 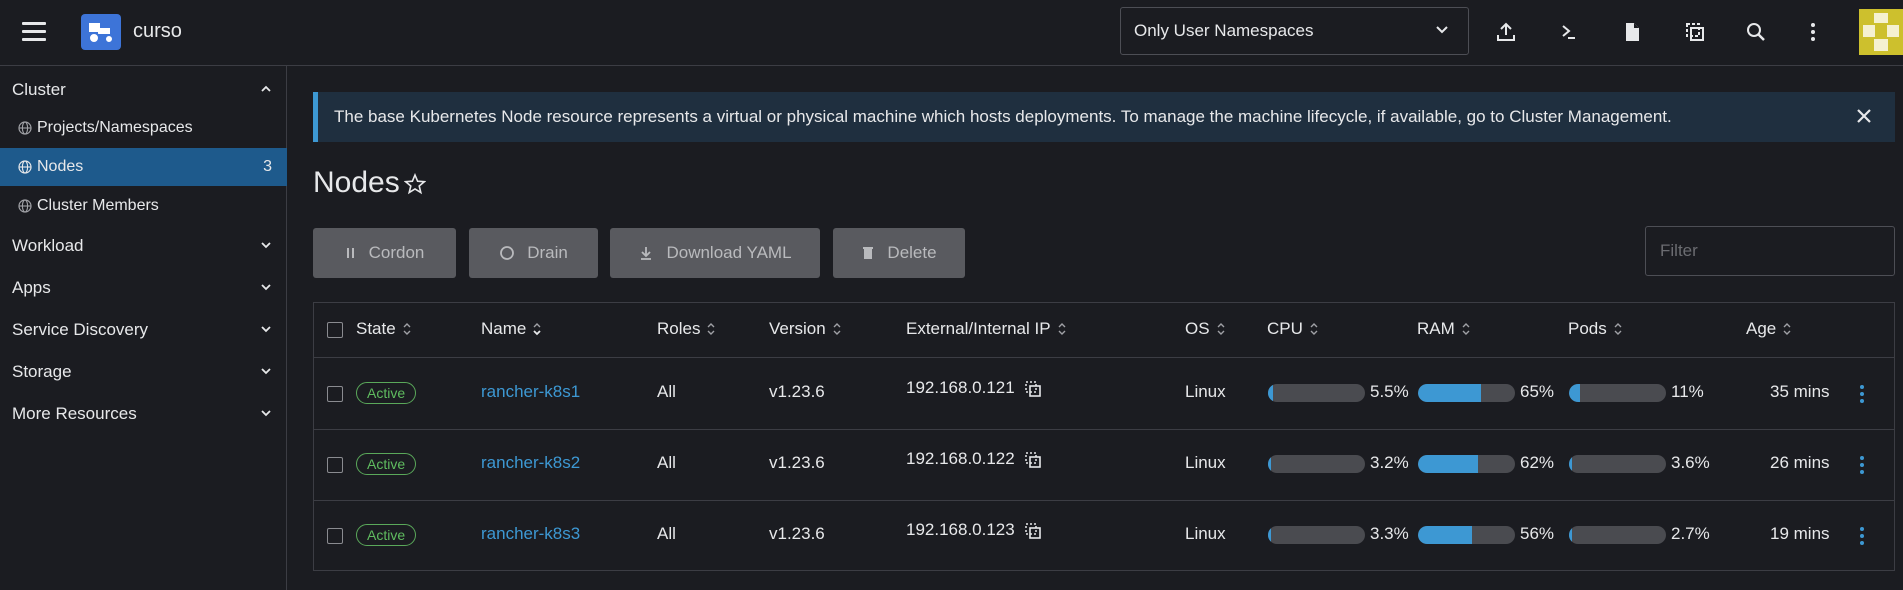 What do you see at coordinates (60, 166) in the screenshot?
I see `sidebar-item-label: Nodes` at bounding box center [60, 166].